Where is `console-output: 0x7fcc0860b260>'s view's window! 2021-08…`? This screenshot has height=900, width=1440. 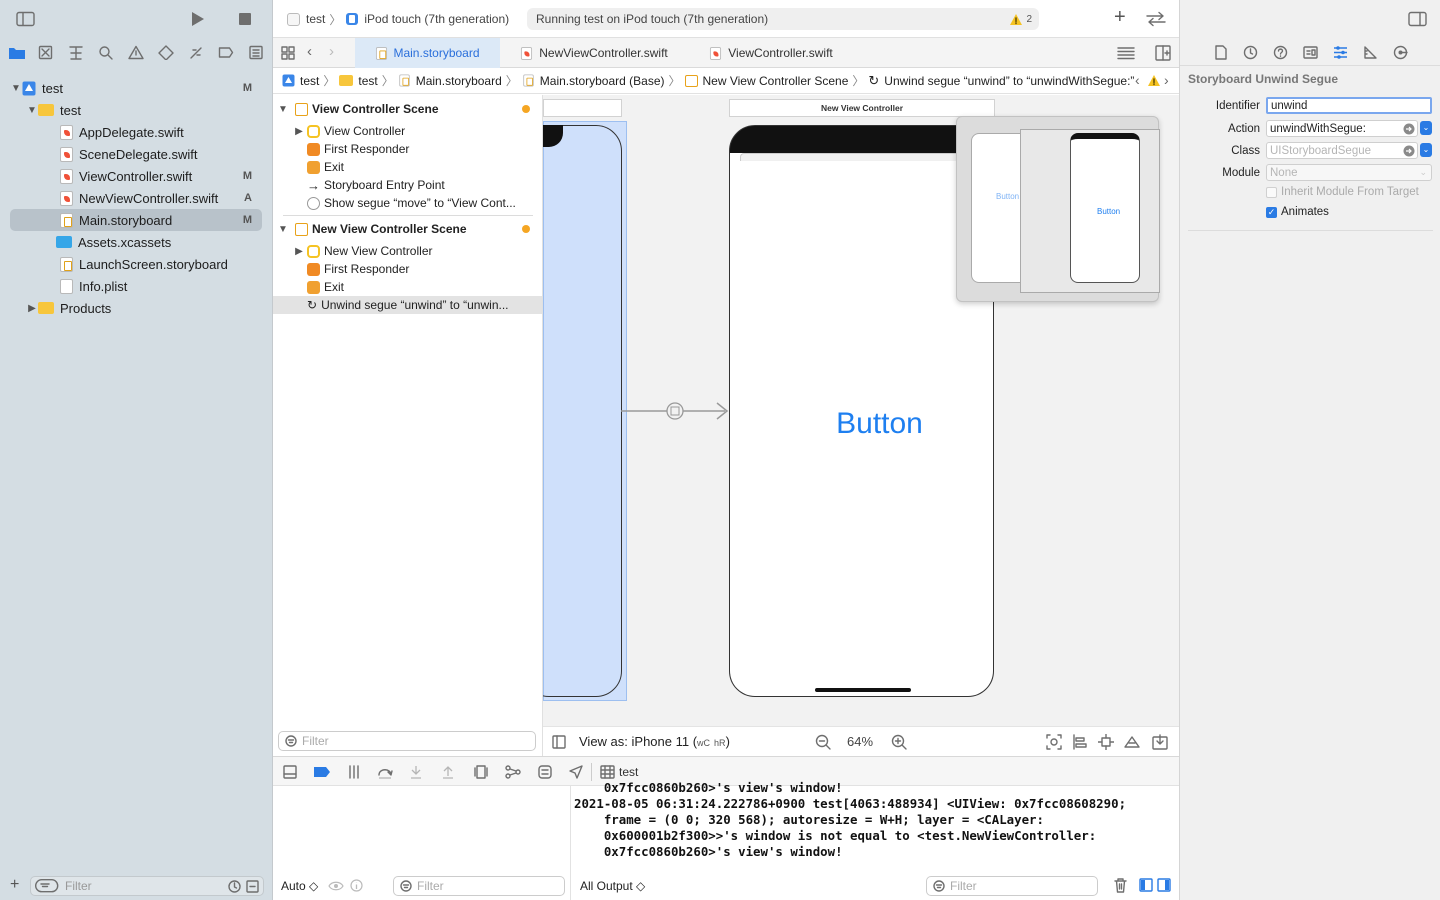 console-output: 0x7fcc0860b260>'s view's window! 2021-08… is located at coordinates (850, 820).